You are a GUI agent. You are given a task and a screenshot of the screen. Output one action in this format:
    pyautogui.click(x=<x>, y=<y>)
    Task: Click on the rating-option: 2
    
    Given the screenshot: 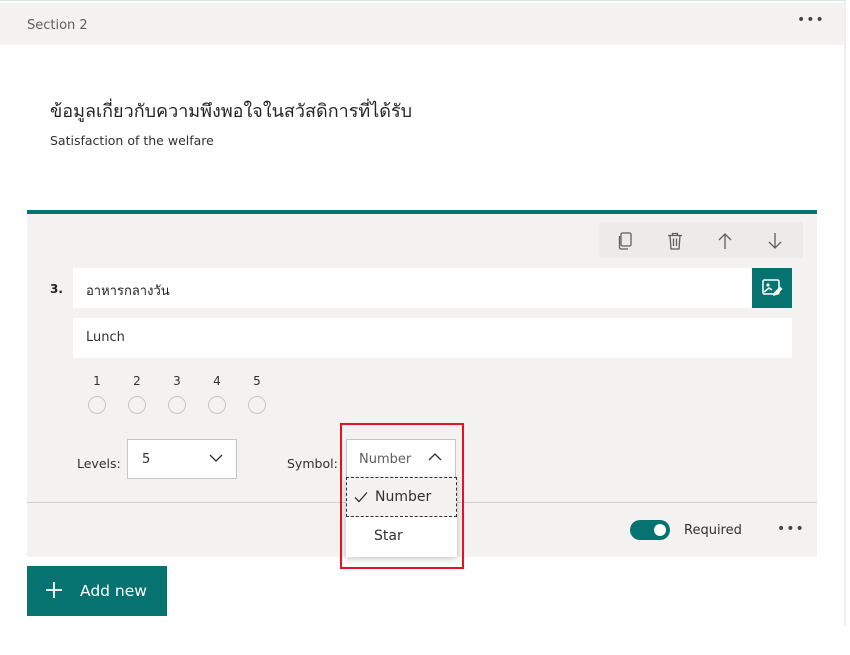 What is the action you would take?
    pyautogui.click(x=137, y=394)
    